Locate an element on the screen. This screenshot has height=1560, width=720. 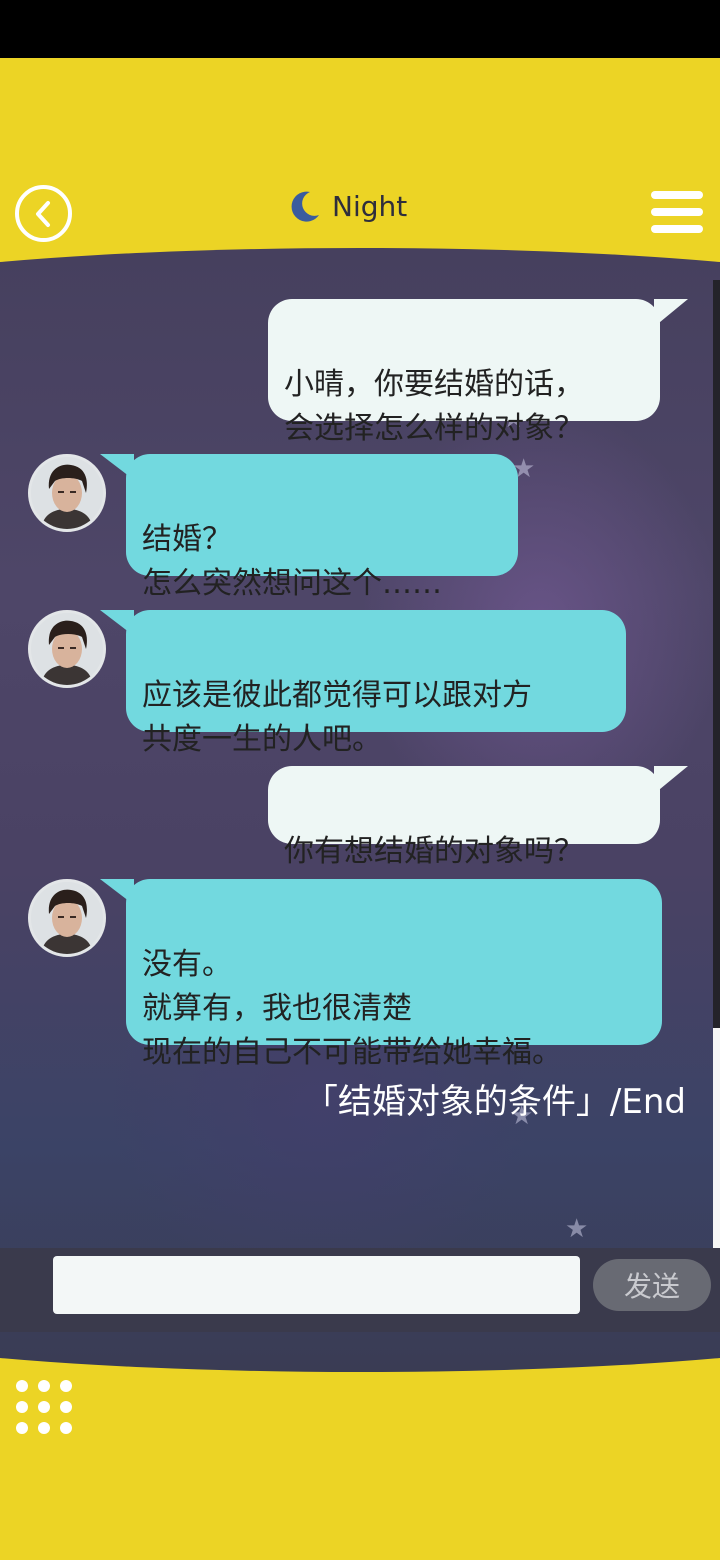
chevron-left-icon is located at coordinates (43, 214).